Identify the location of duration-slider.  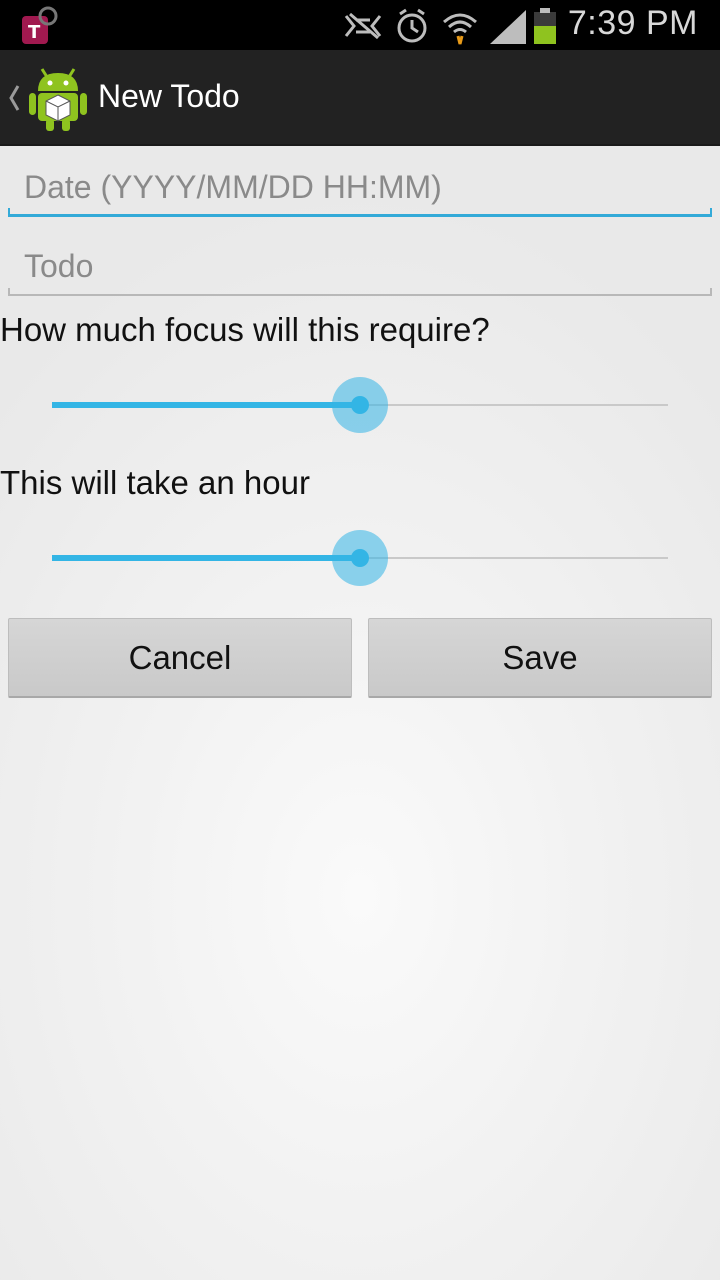
(360, 558).